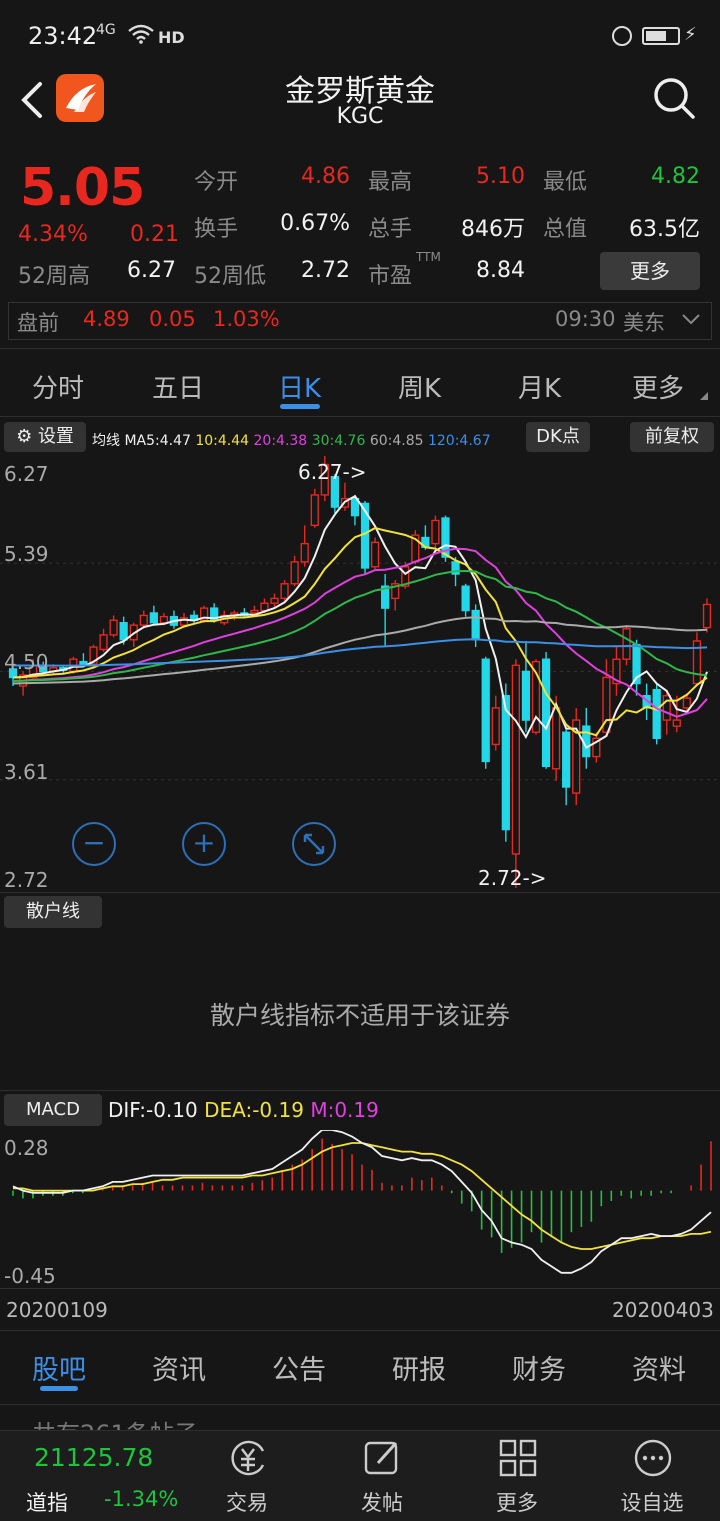  I want to click on premarket-label: 盘前, so click(38, 323).